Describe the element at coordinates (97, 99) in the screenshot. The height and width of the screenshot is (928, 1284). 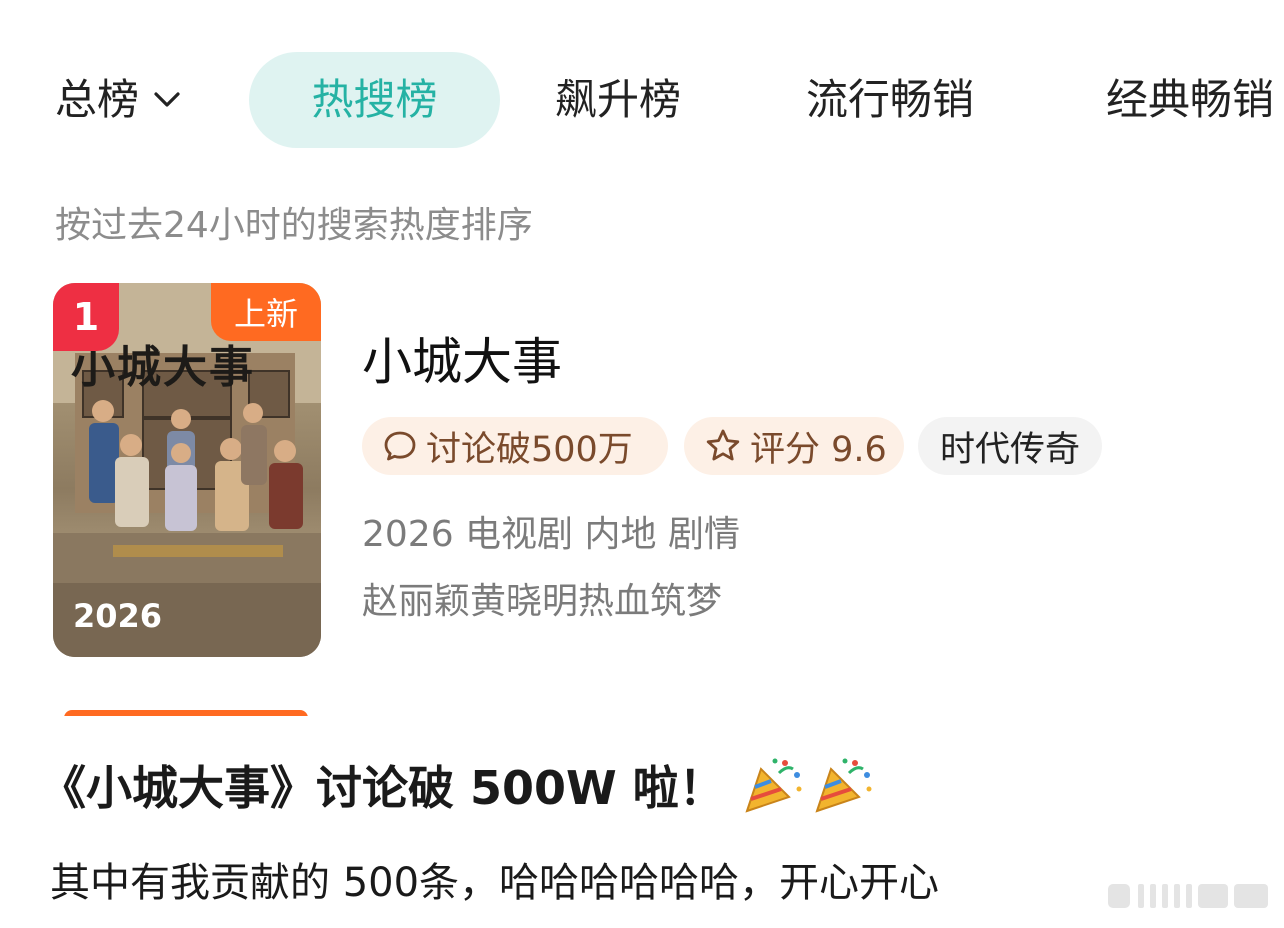
I see `tab-all-label: 总榜` at that location.